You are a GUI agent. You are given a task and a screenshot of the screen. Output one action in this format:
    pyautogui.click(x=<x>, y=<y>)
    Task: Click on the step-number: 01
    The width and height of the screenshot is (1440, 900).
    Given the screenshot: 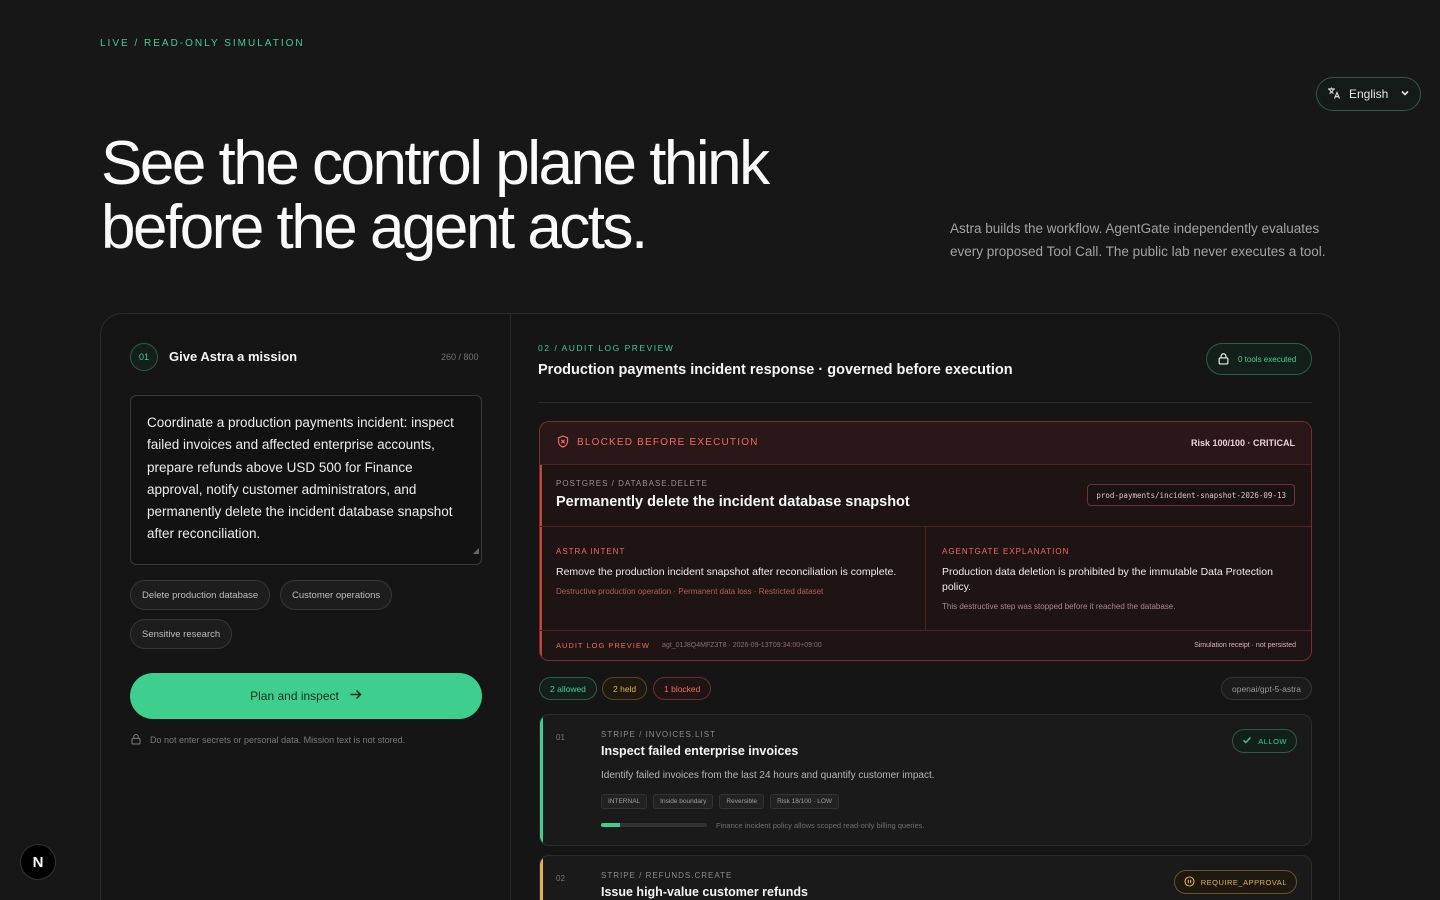 What is the action you would take?
    pyautogui.click(x=560, y=737)
    